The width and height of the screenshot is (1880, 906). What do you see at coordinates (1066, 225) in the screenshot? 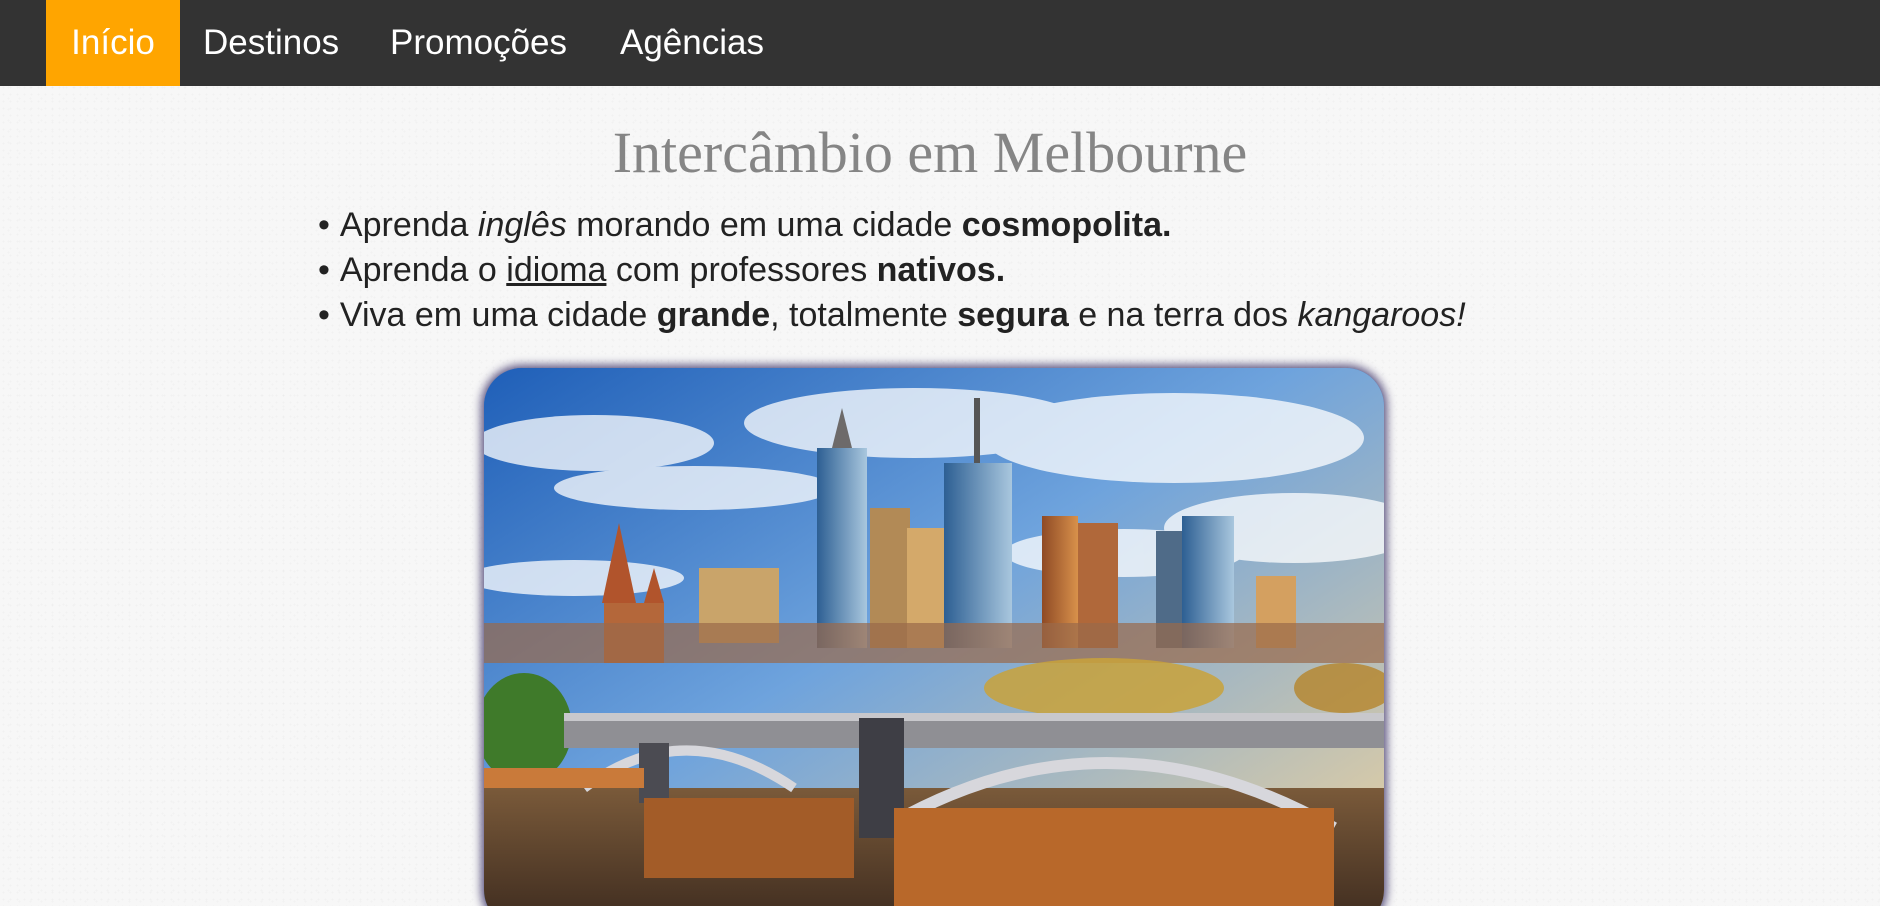
I see `feature-strong: cosmopolita.` at bounding box center [1066, 225].